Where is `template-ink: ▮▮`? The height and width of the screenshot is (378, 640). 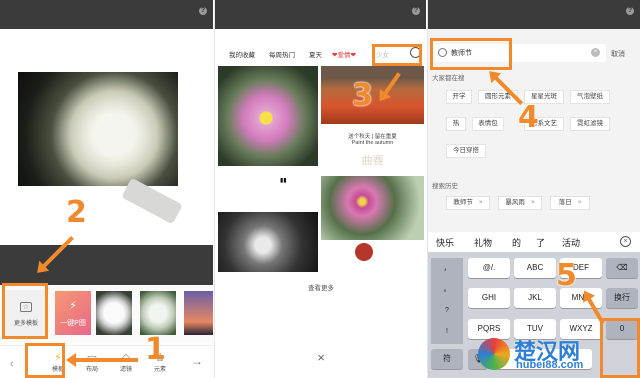
template-ink: ▮▮ is located at coordinates (268, 190).